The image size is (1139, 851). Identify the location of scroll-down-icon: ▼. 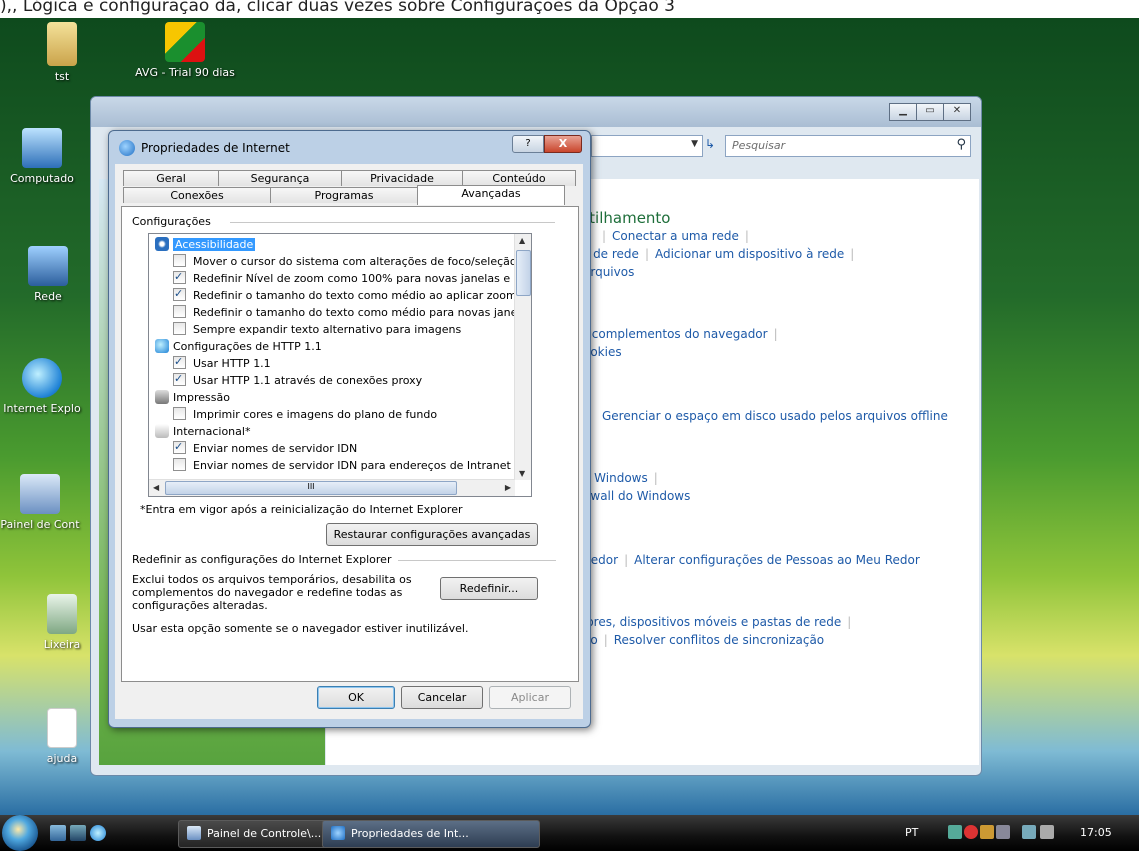
(522, 473).